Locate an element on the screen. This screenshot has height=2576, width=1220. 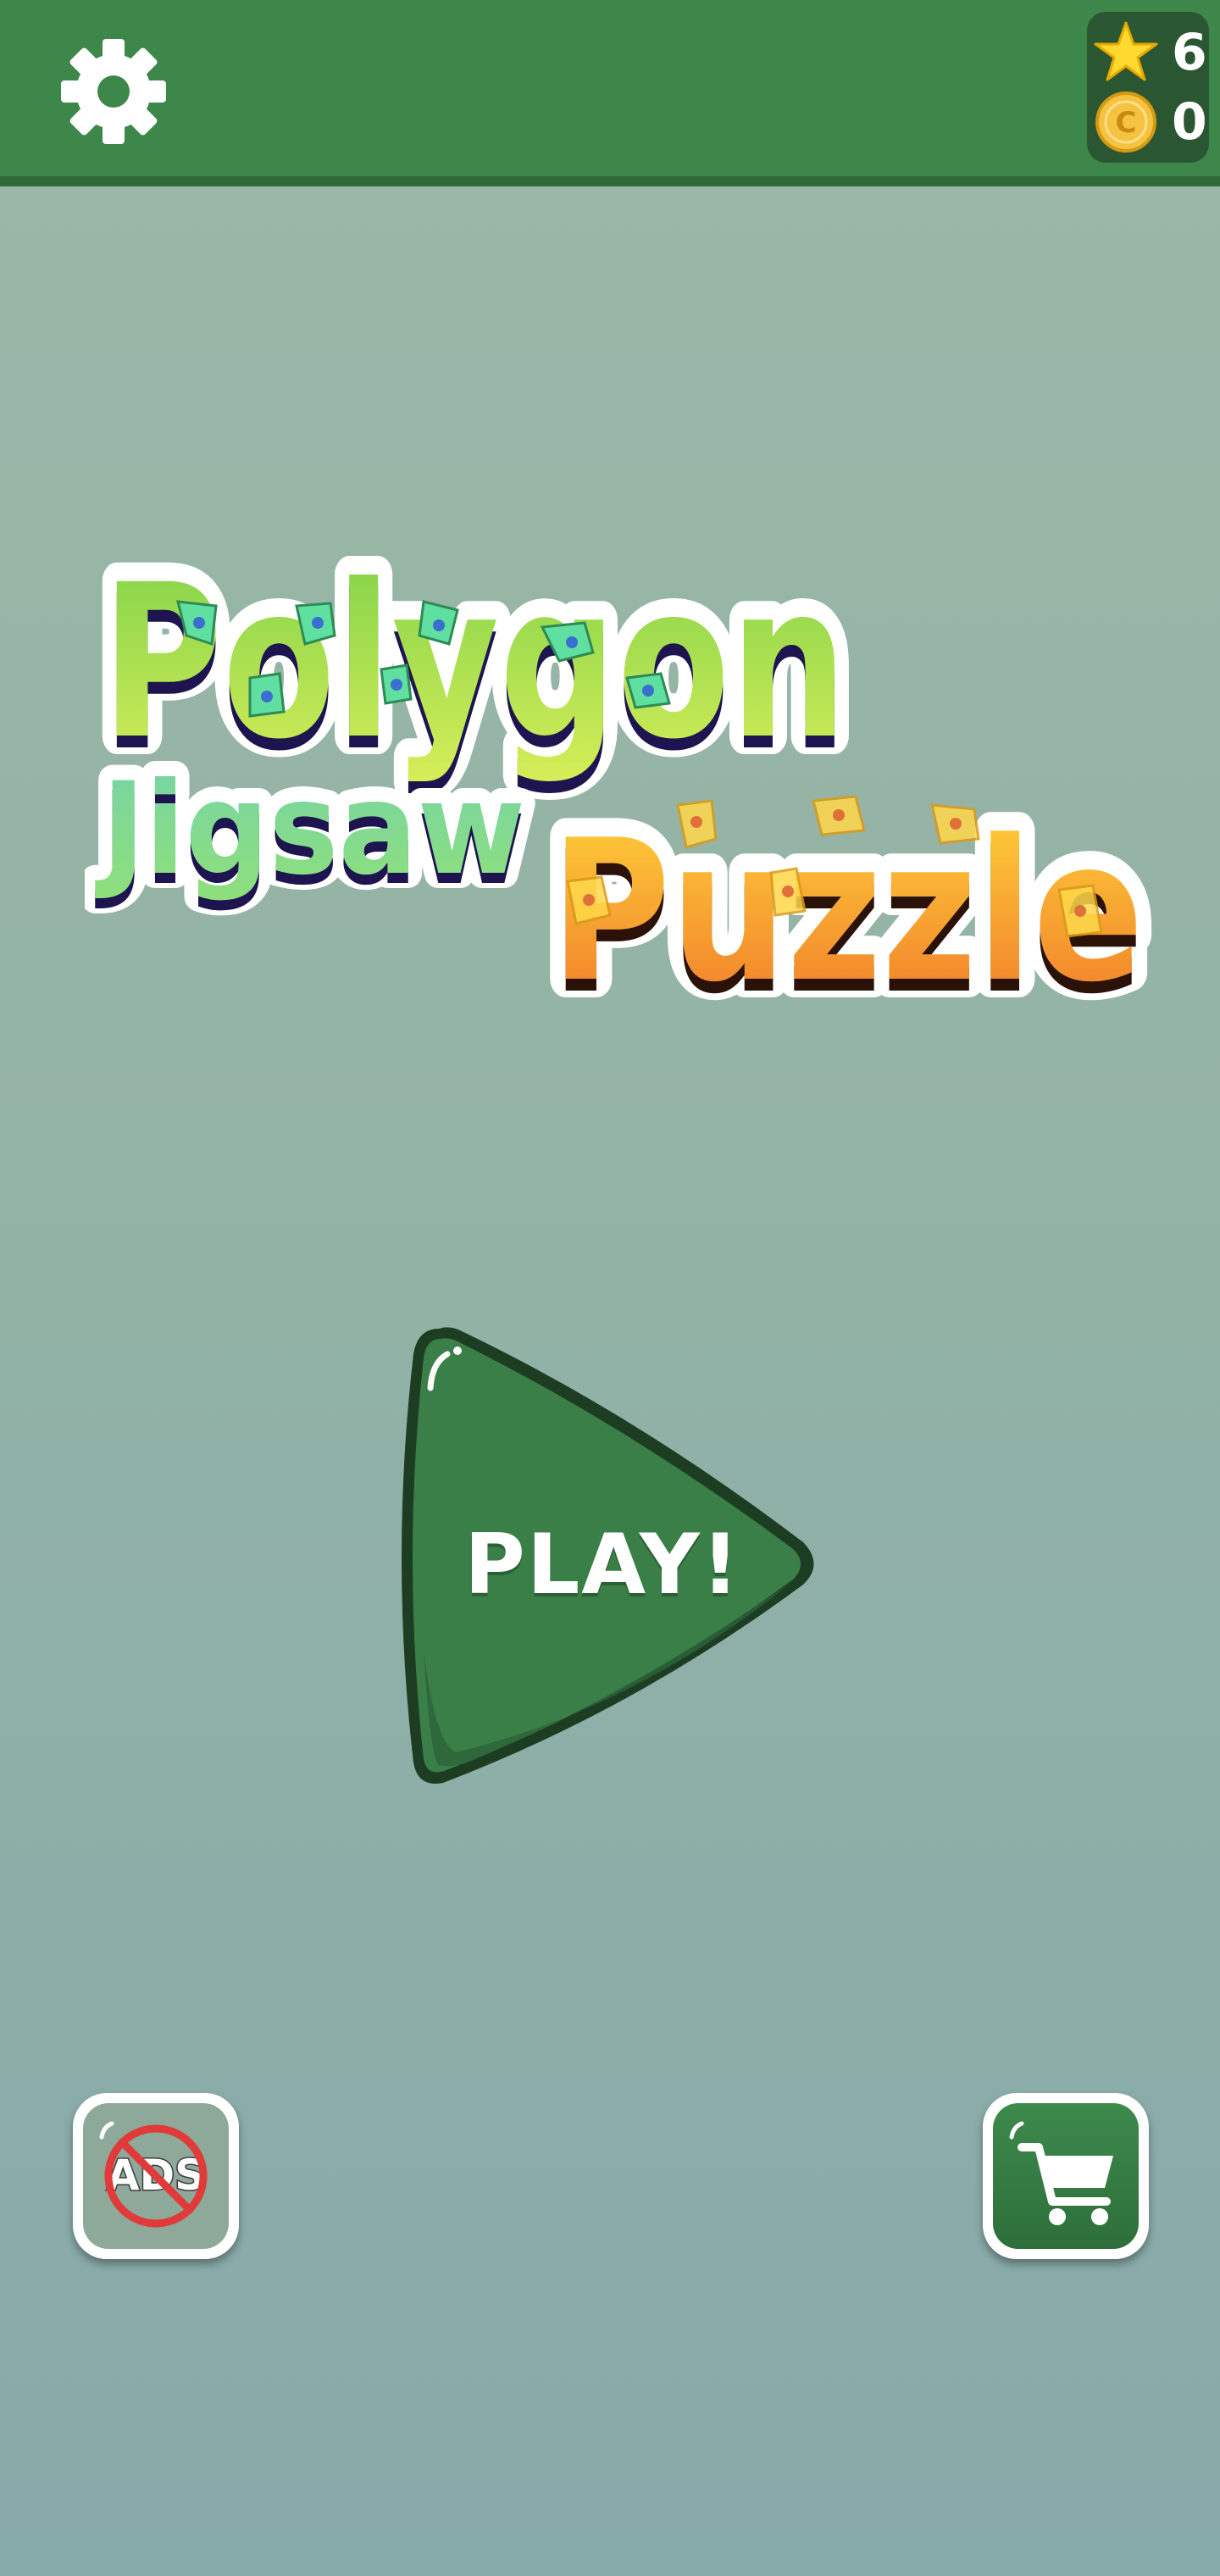
play-triangle-icon is located at coordinates (608, 1555).